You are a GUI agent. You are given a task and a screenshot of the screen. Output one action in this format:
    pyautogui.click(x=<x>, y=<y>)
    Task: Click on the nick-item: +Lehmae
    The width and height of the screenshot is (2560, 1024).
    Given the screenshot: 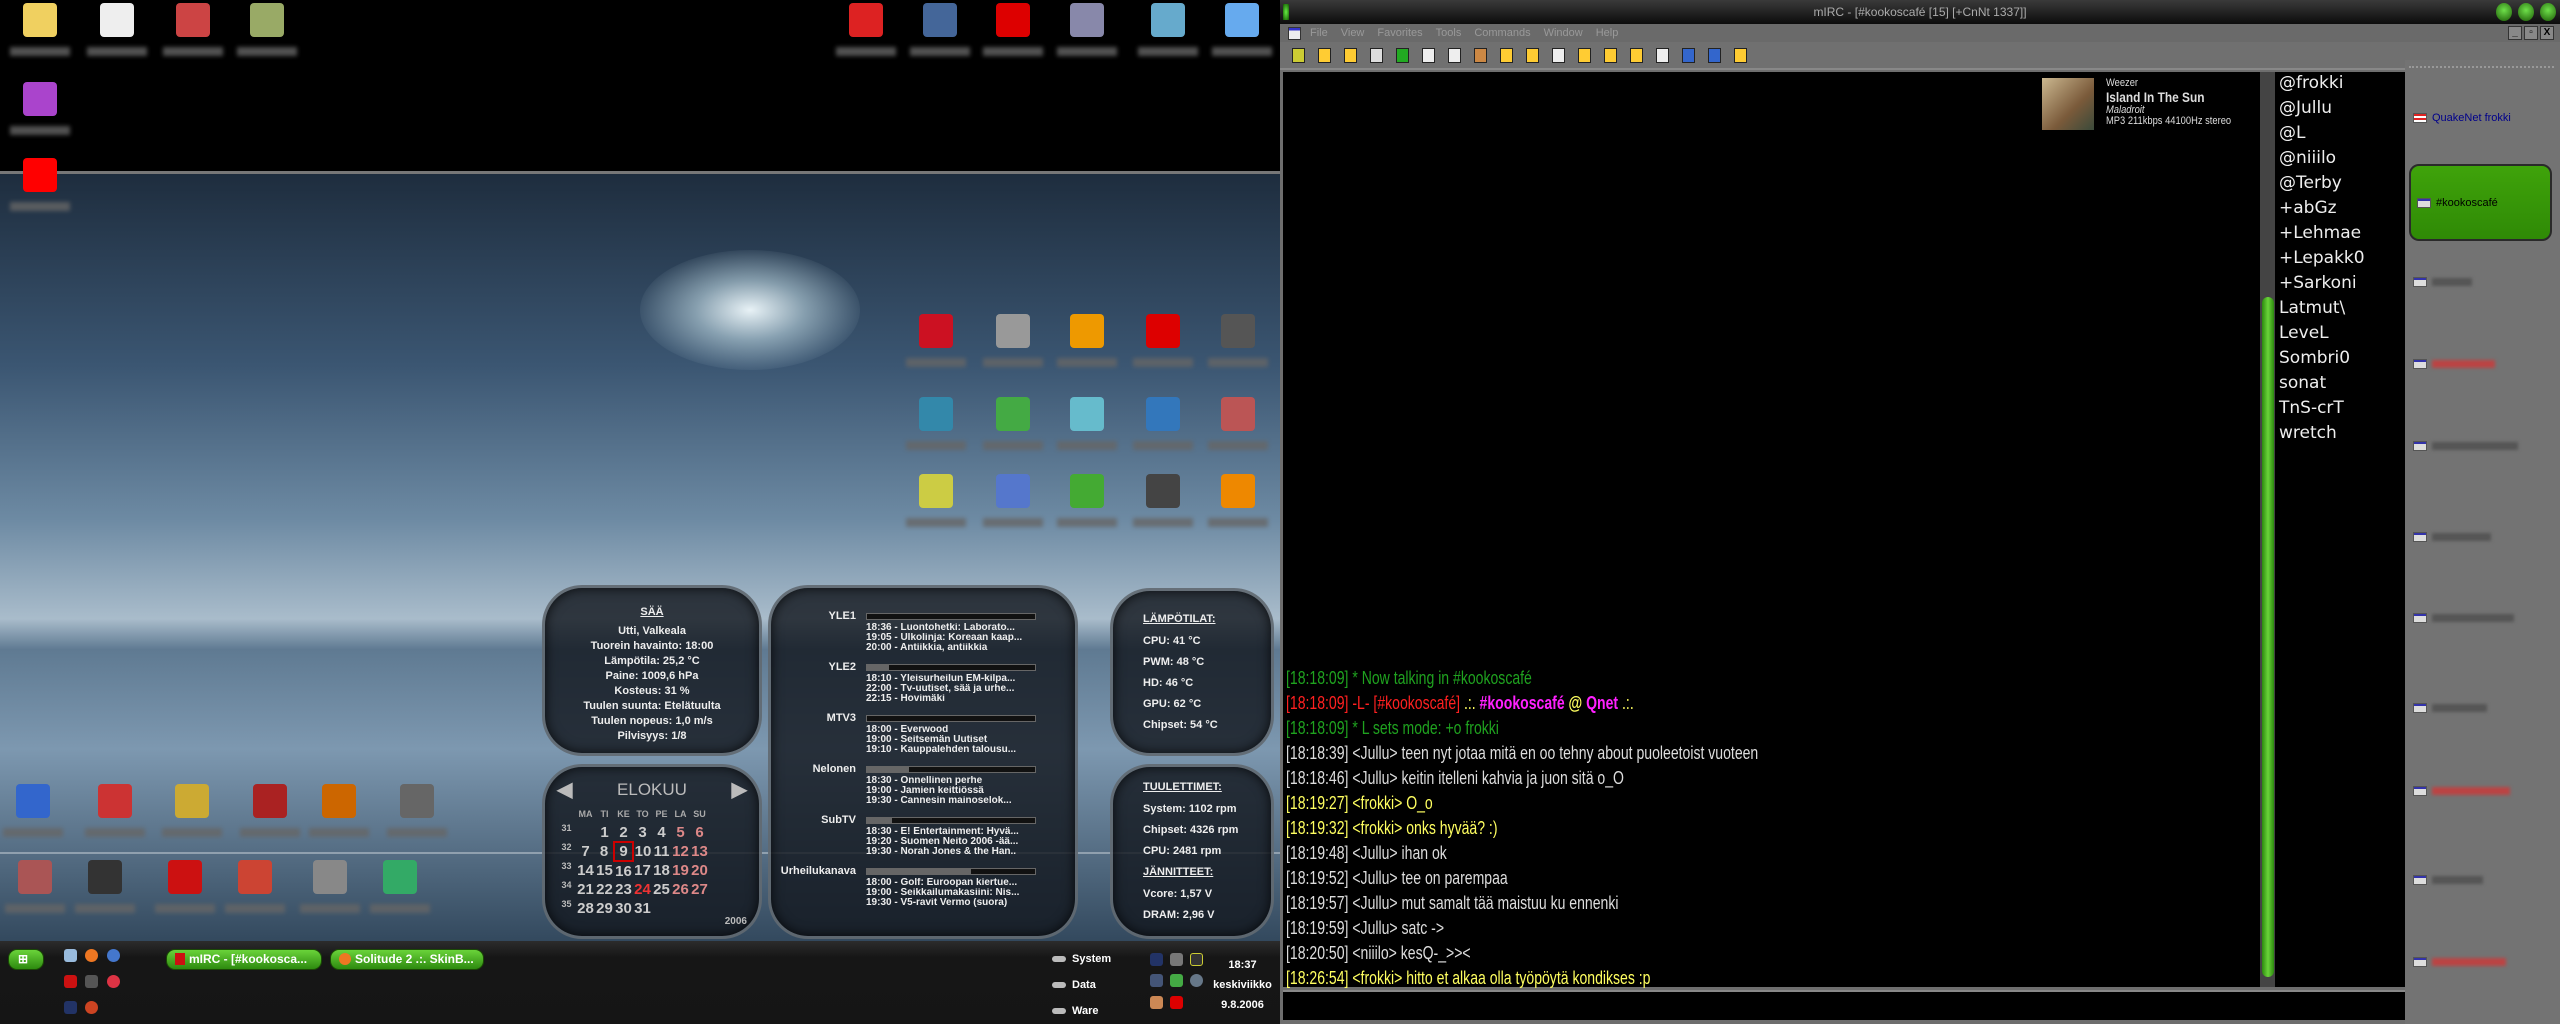 What is the action you would take?
    pyautogui.click(x=2320, y=233)
    